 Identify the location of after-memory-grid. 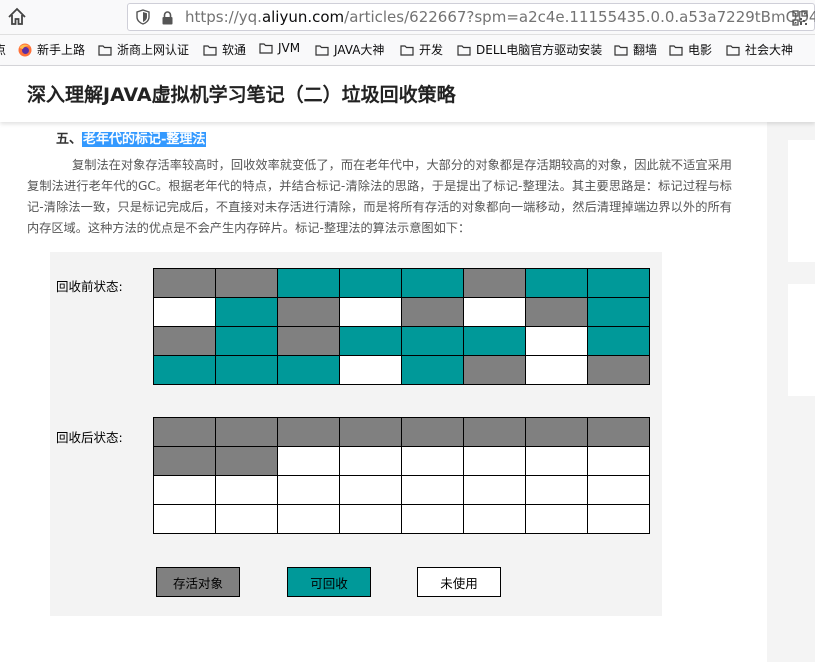
(401, 475).